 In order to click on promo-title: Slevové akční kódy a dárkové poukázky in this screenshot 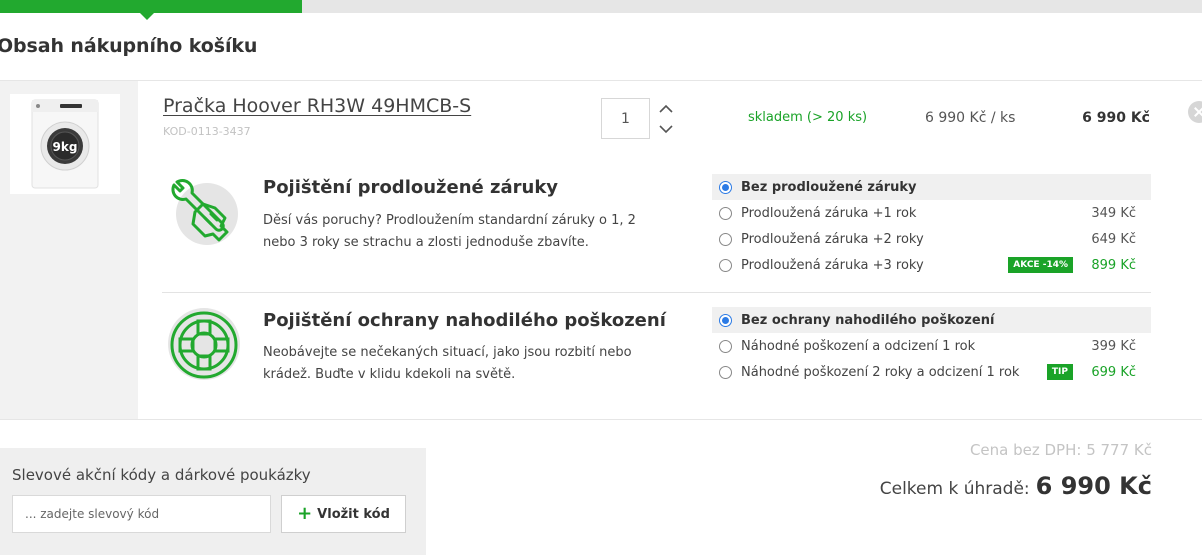, I will do `click(161, 475)`.